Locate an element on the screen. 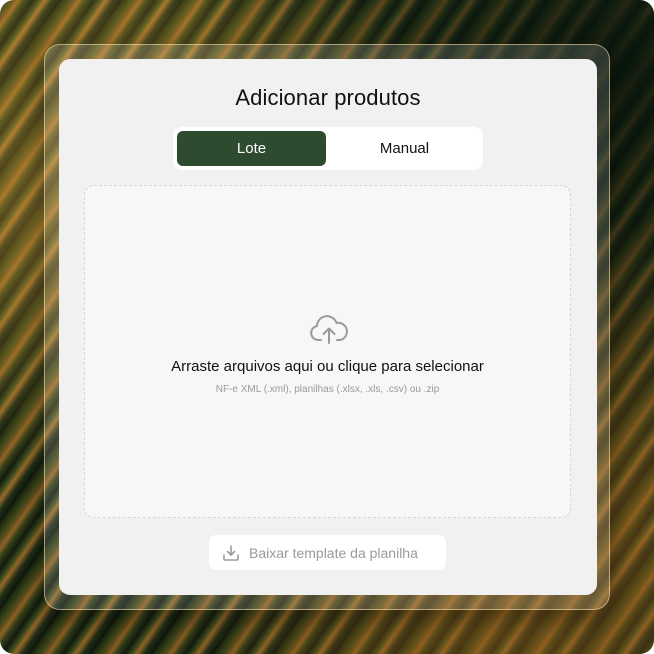  download-template-button: Baixar template da planilha is located at coordinates (327, 552).